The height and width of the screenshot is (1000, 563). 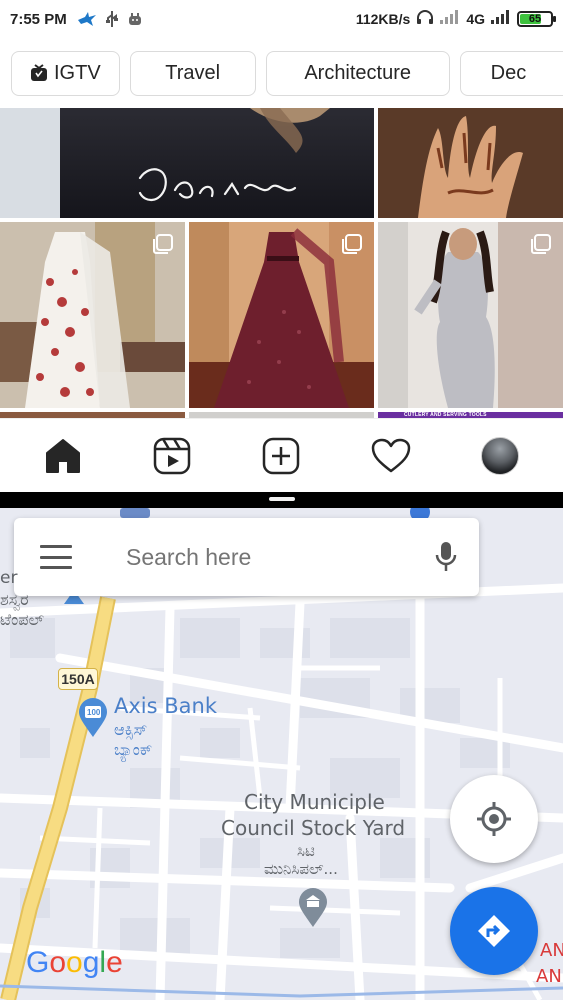 What do you see at coordinates (38, 962) in the screenshot?
I see `google-logo-letter: G` at bounding box center [38, 962].